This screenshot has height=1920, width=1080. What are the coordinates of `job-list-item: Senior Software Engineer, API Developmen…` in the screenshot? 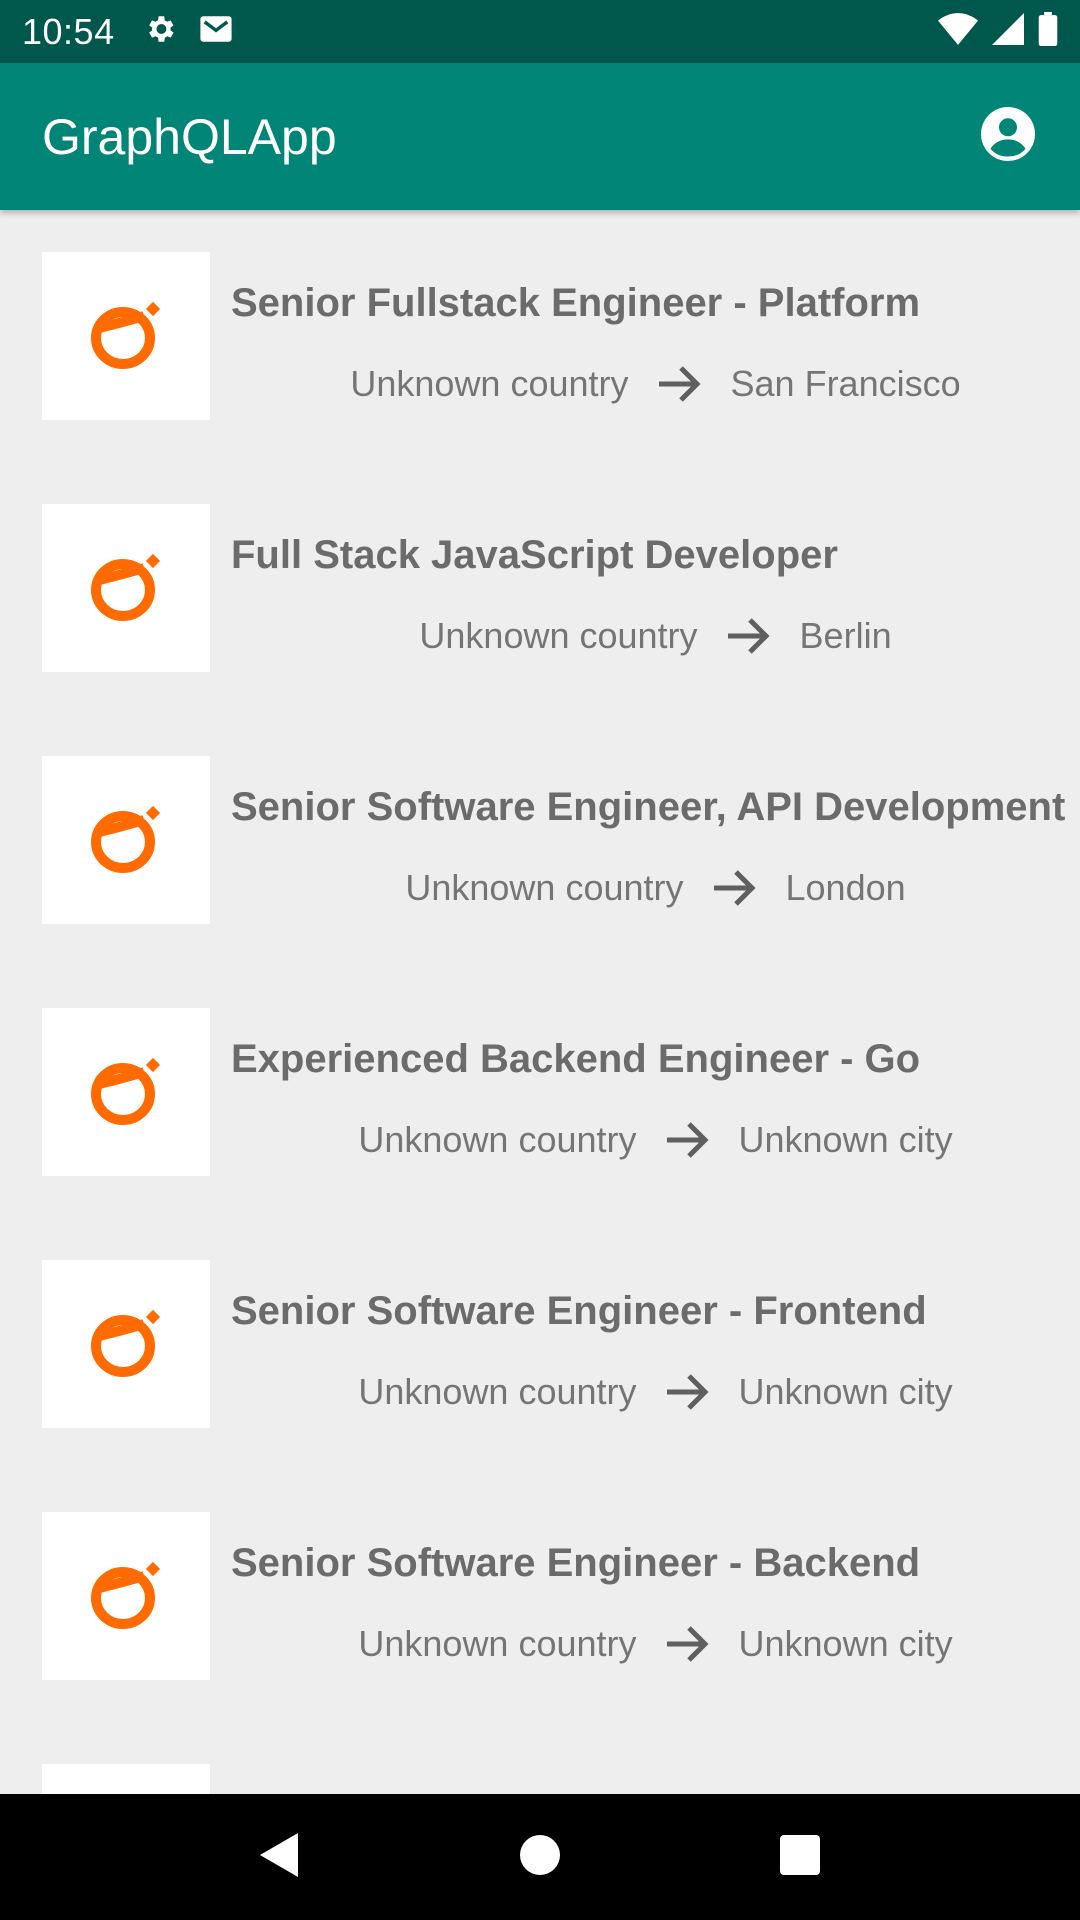 It's located at (540, 840).